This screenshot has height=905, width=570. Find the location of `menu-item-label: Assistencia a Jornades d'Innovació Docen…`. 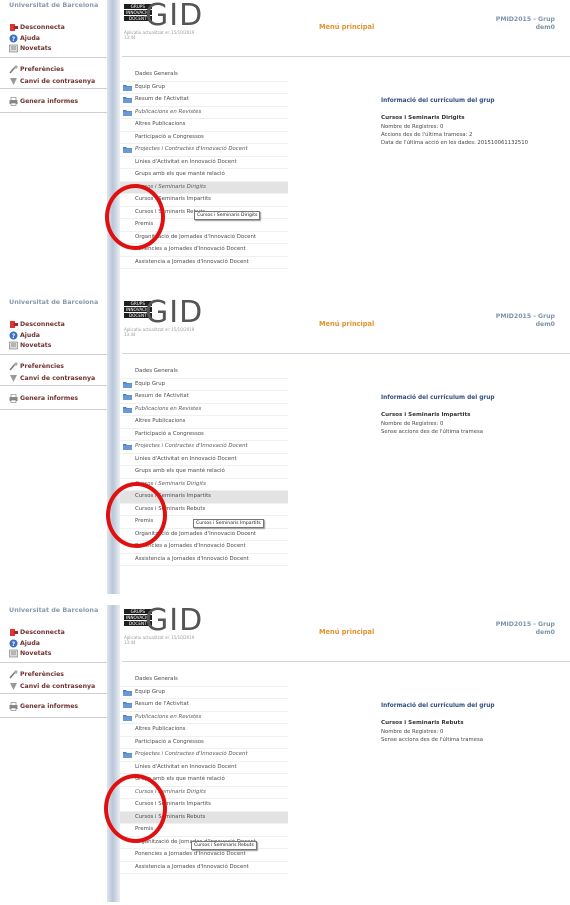

menu-item-label: Assistencia a Jornades d'Innovació Docen… is located at coordinates (192, 261).